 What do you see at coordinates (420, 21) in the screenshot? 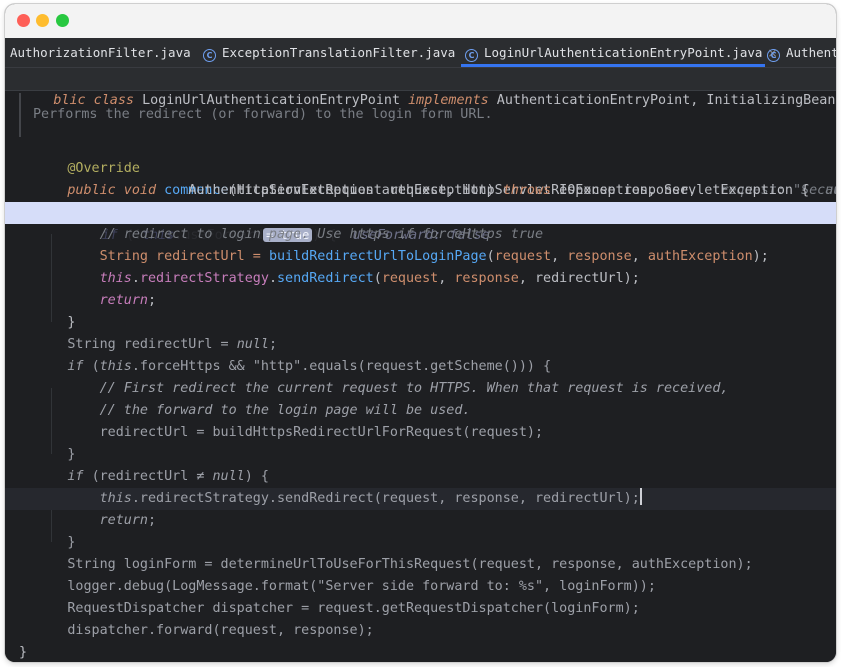
I see `title-bar` at bounding box center [420, 21].